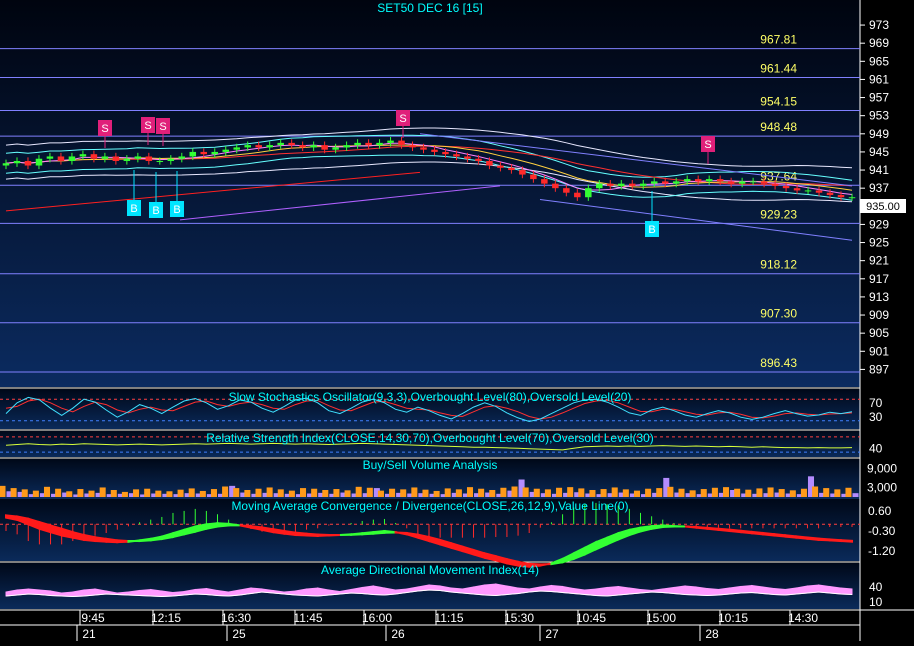 This screenshot has height=646, width=914. Describe the element at coordinates (778, 101) in the screenshot. I see `fib-level-label: 954.15` at that location.